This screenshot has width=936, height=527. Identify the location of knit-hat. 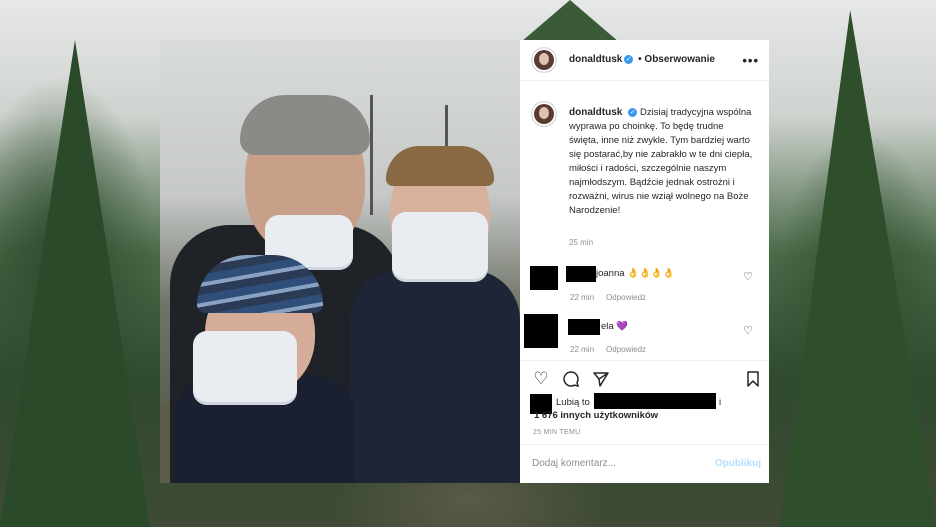
(260, 284).